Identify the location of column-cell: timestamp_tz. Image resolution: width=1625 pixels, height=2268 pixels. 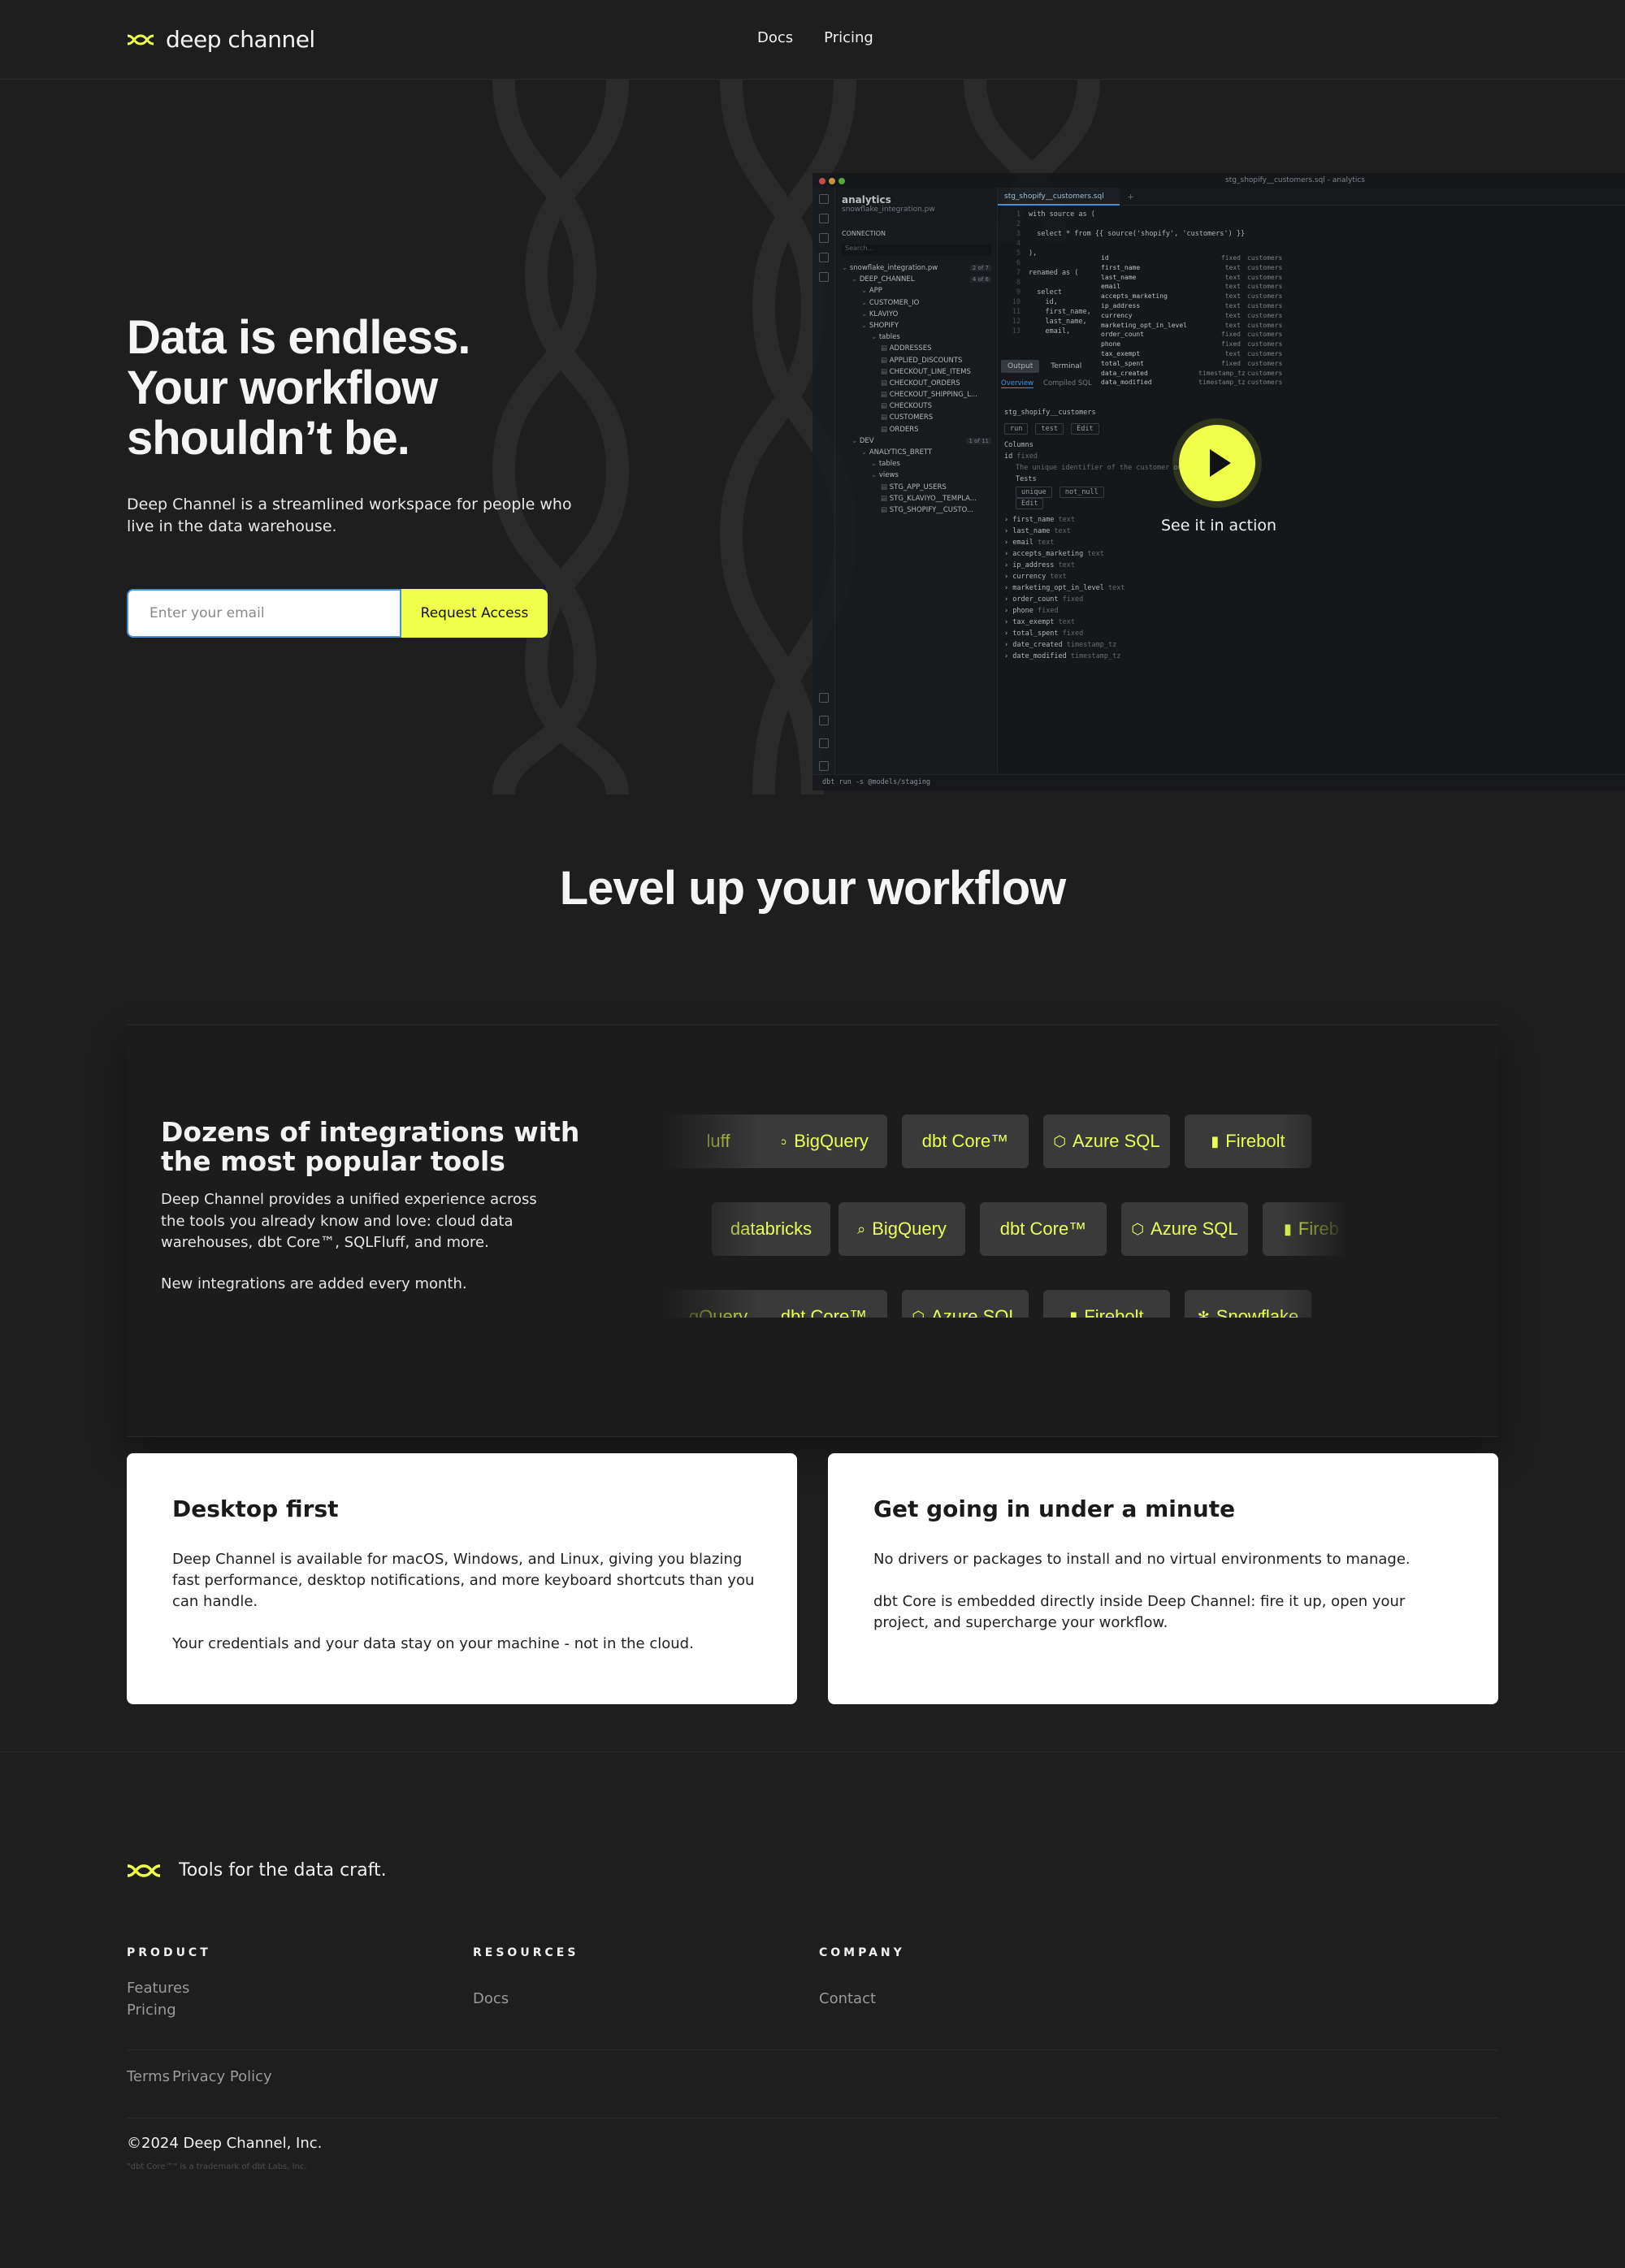
(1222, 373).